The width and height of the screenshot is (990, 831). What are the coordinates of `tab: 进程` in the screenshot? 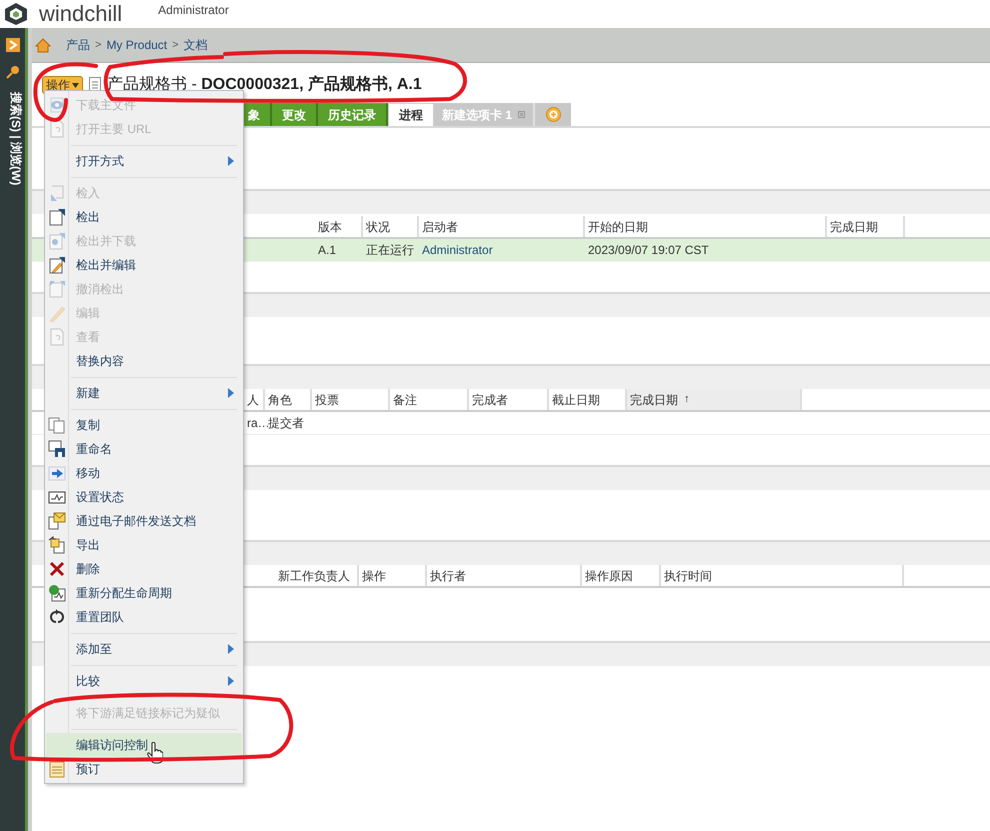 It's located at (411, 114).